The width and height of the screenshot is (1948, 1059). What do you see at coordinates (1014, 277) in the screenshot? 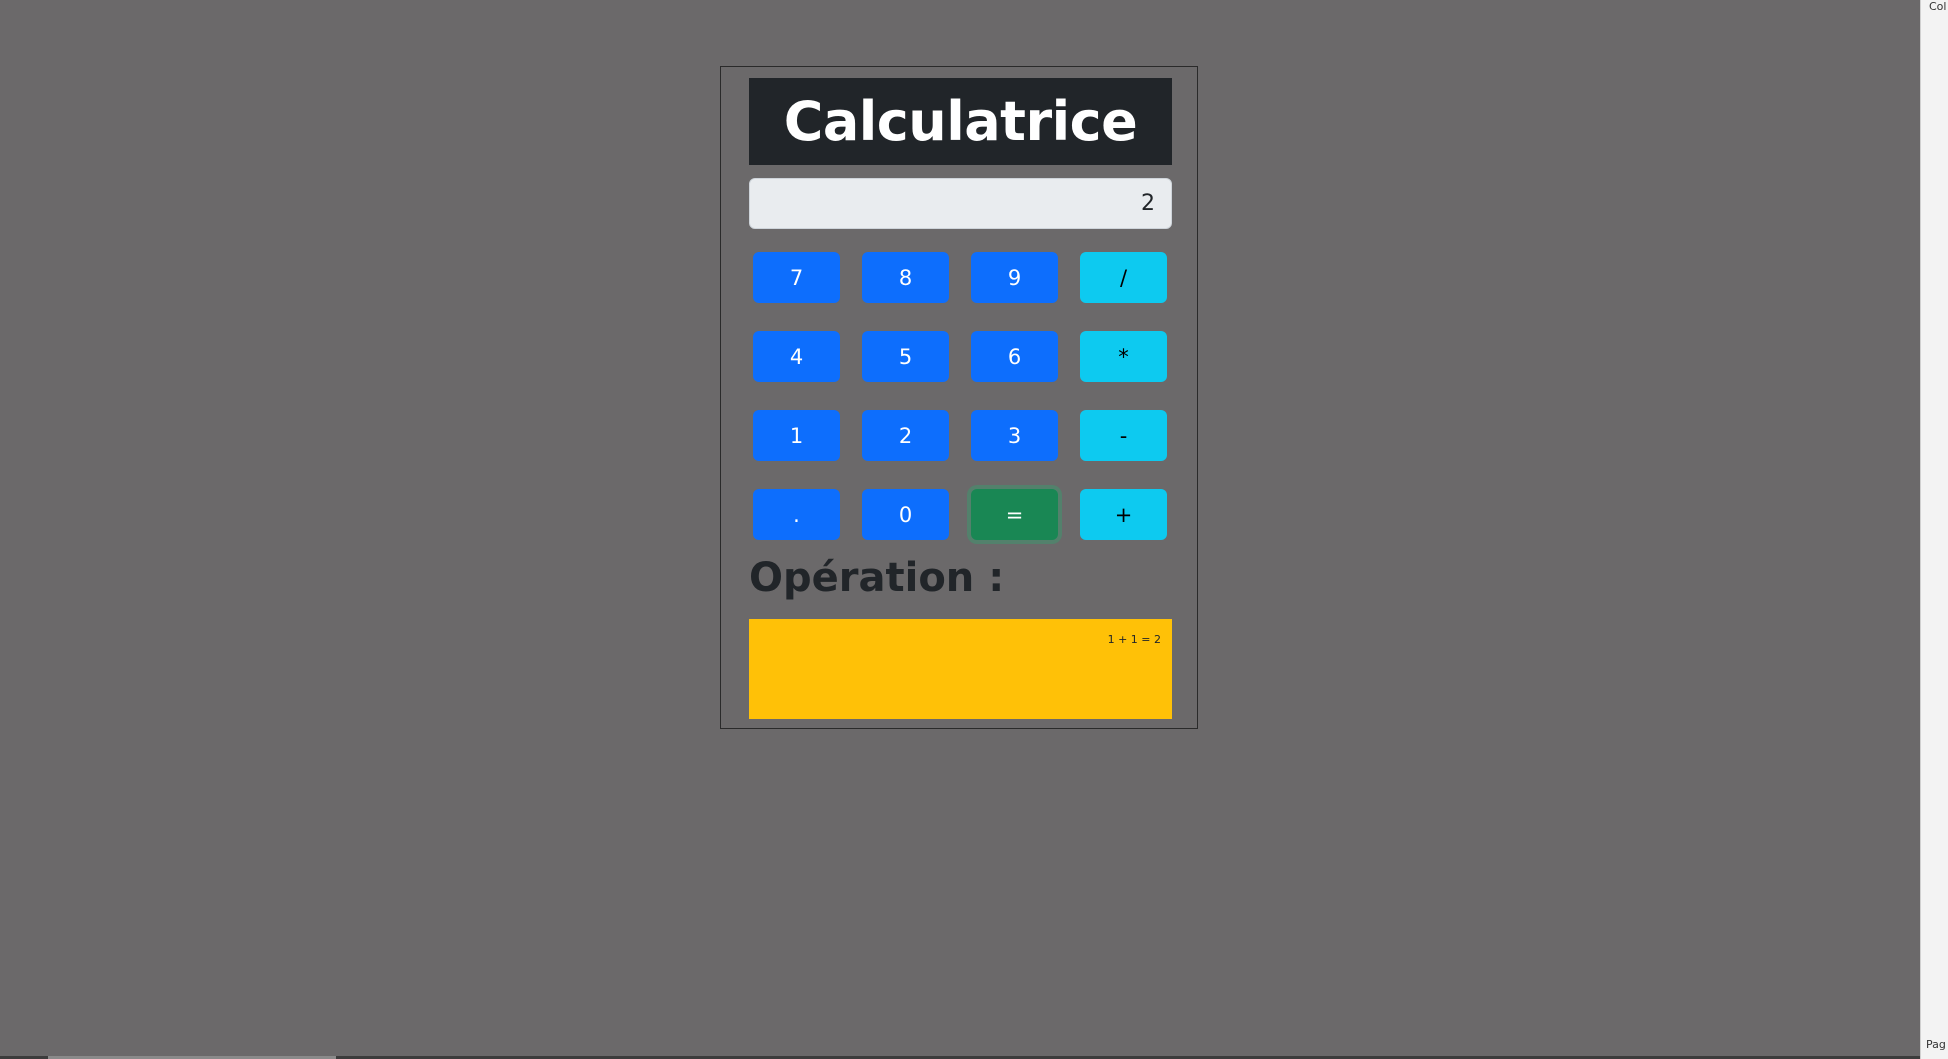
I see `key-9-button: 9` at bounding box center [1014, 277].